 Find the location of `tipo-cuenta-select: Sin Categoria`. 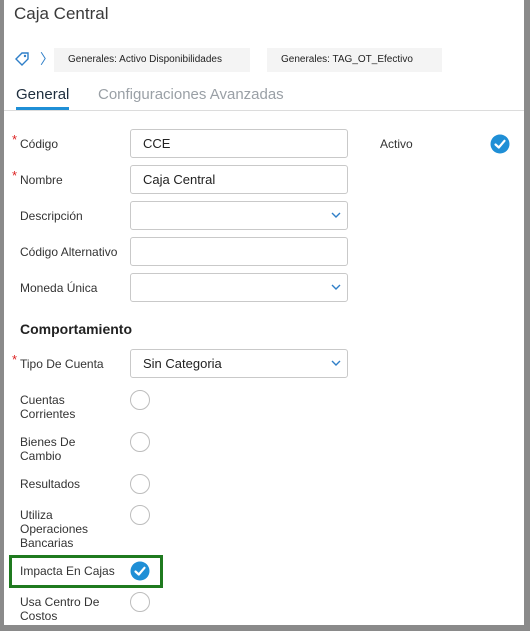

tipo-cuenta-select: Sin Categoria is located at coordinates (239, 363).